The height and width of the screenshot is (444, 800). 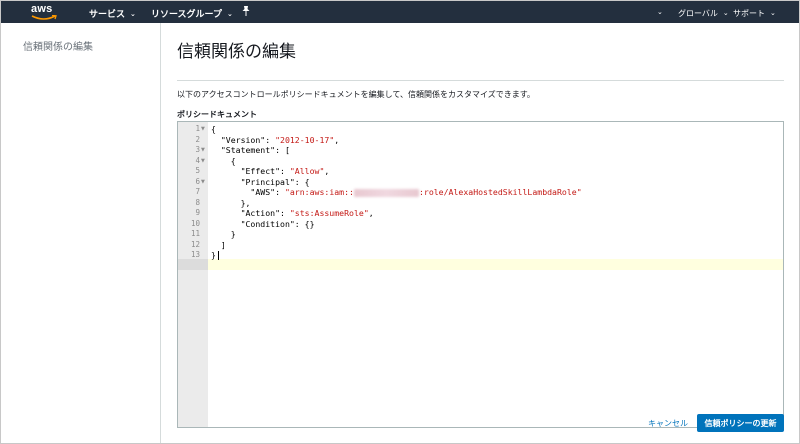 I want to click on services-label: サービス, so click(x=107, y=15).